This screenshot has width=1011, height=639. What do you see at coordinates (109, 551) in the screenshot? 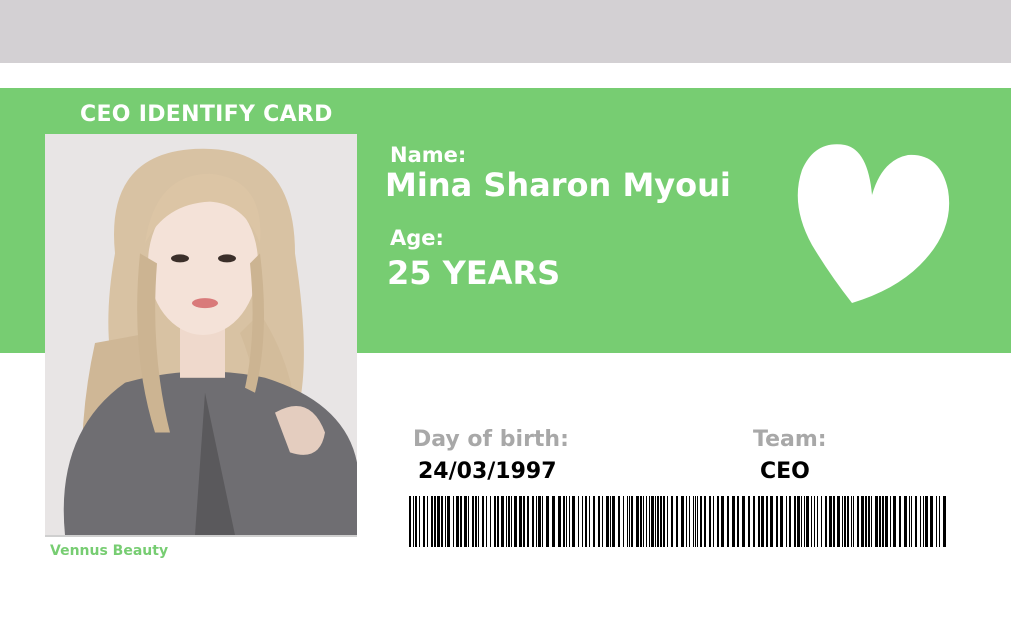
I see `brand-name: Vennus Beauty` at bounding box center [109, 551].